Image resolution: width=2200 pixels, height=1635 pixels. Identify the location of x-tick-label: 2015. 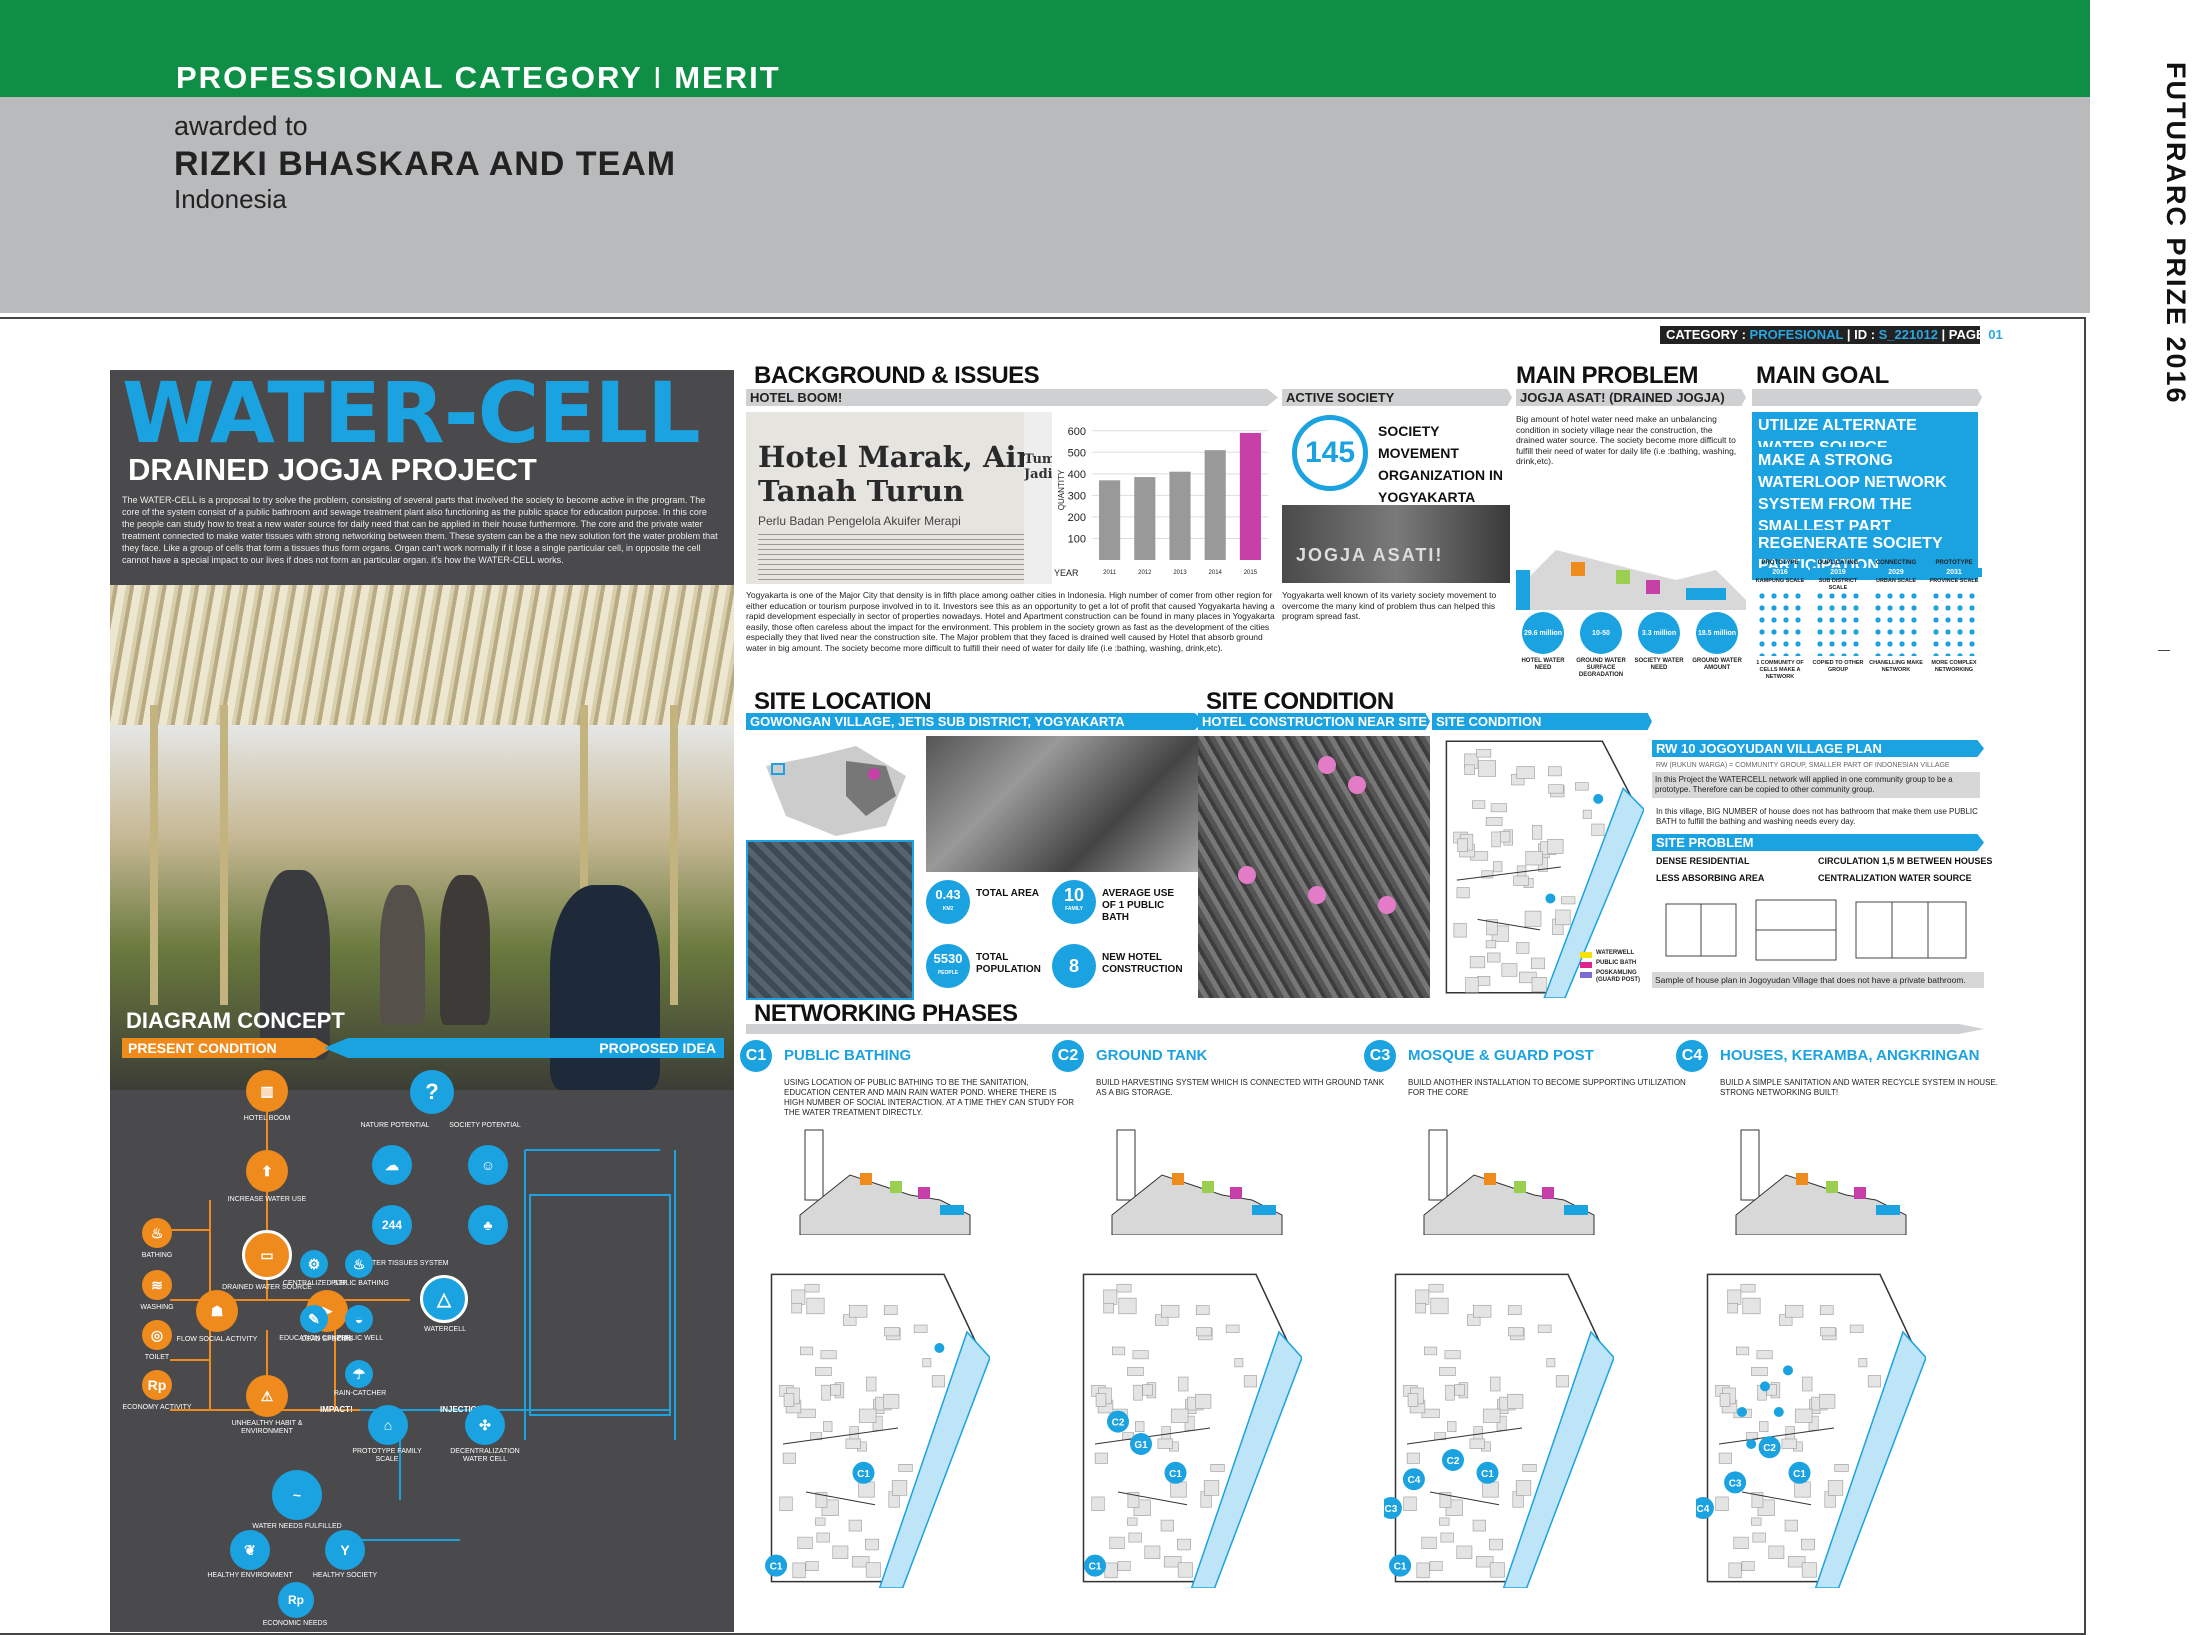
(1251, 573).